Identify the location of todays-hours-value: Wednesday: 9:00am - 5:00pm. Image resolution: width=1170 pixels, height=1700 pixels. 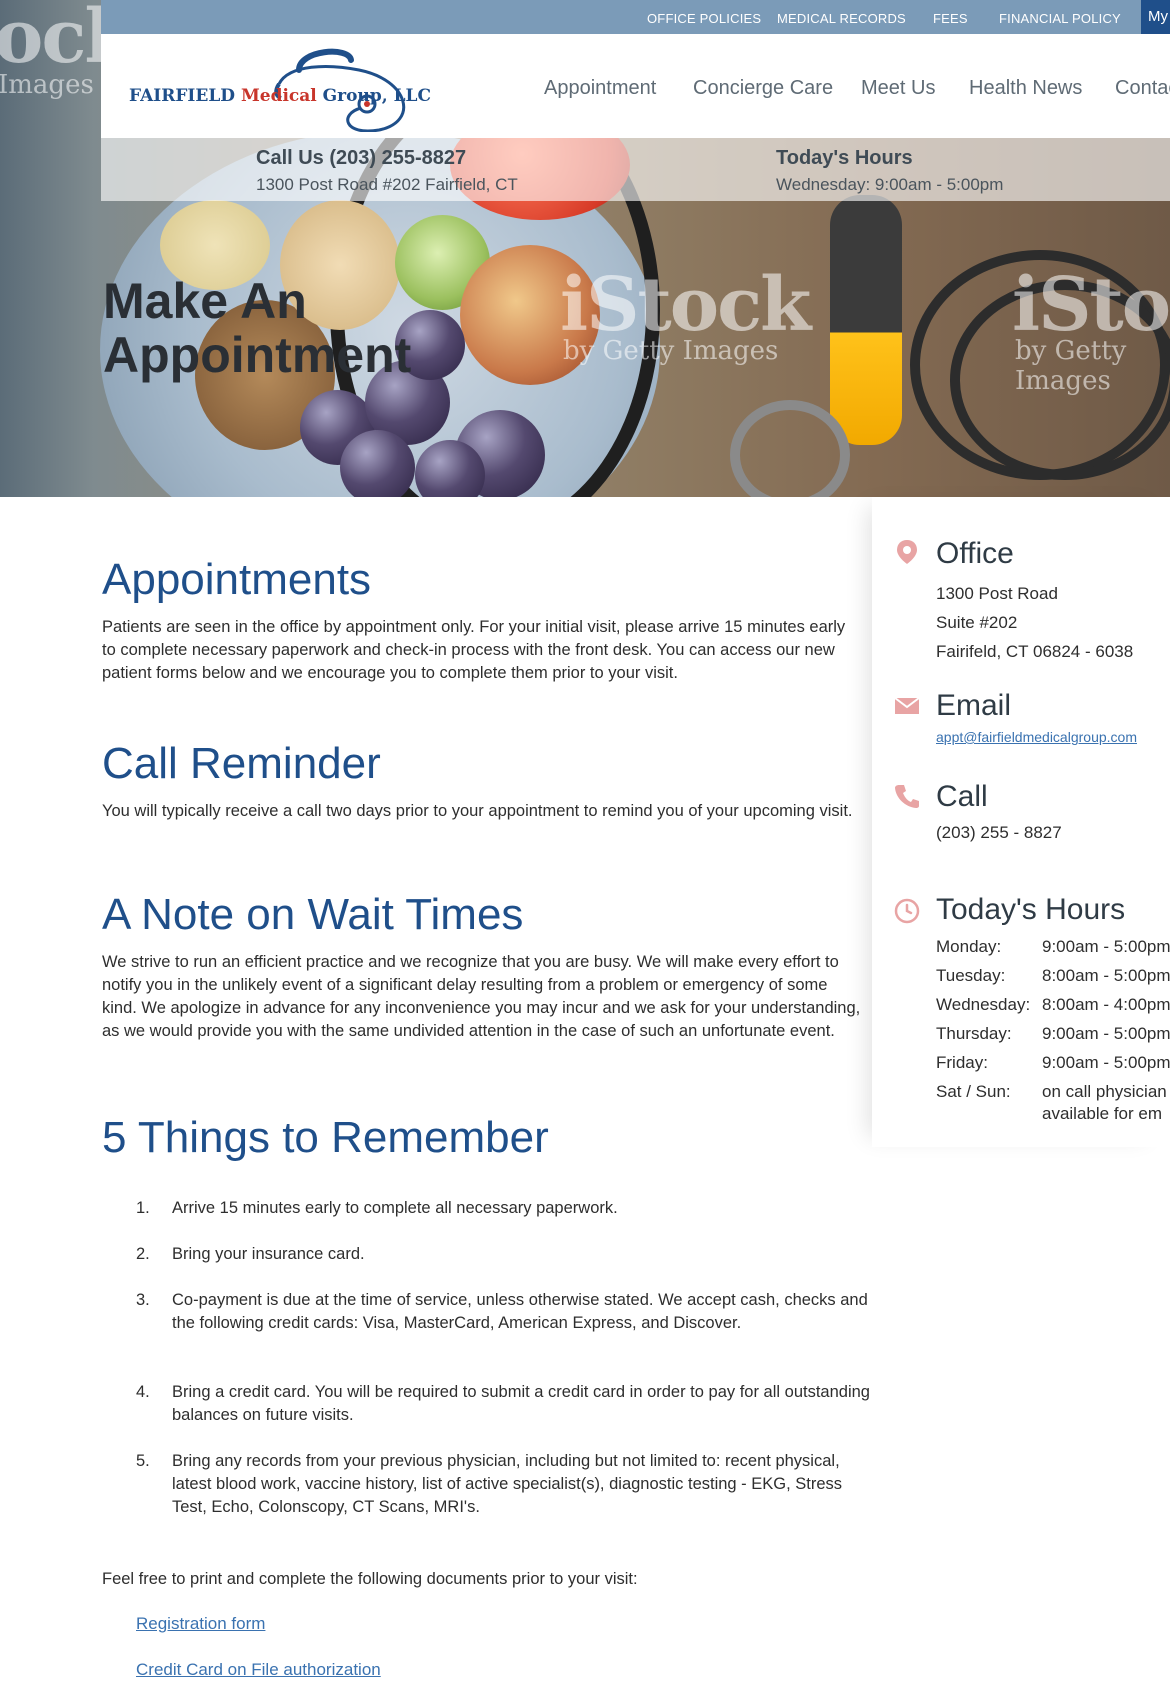
(890, 184).